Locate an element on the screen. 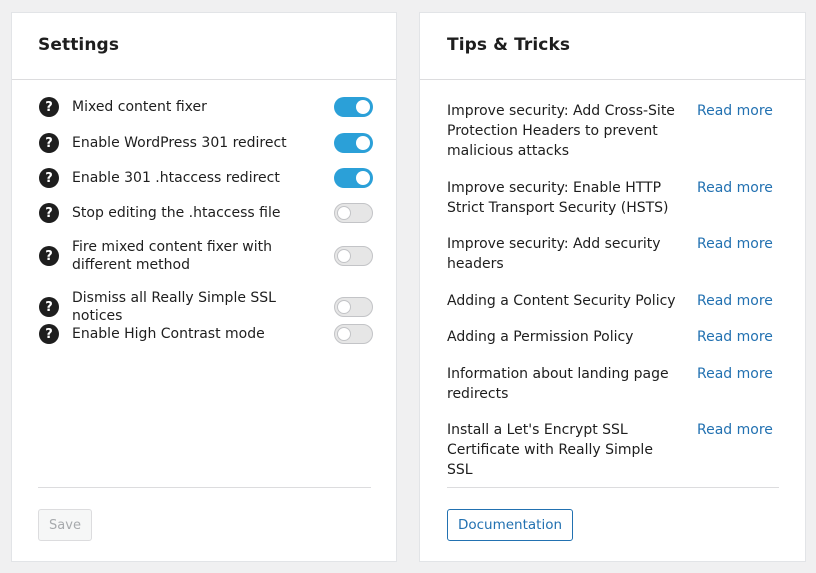  documentation-button: Documentation is located at coordinates (510, 525).